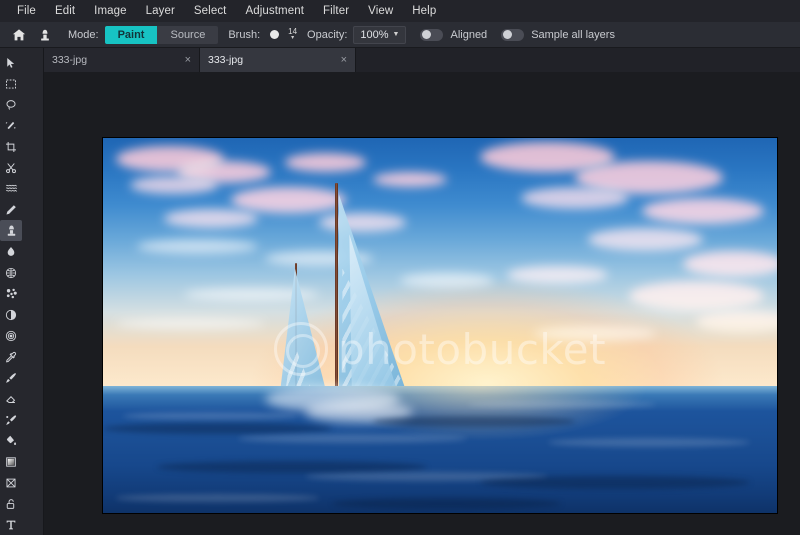  What do you see at coordinates (11, 440) in the screenshot?
I see `paint-bucket-tool` at bounding box center [11, 440].